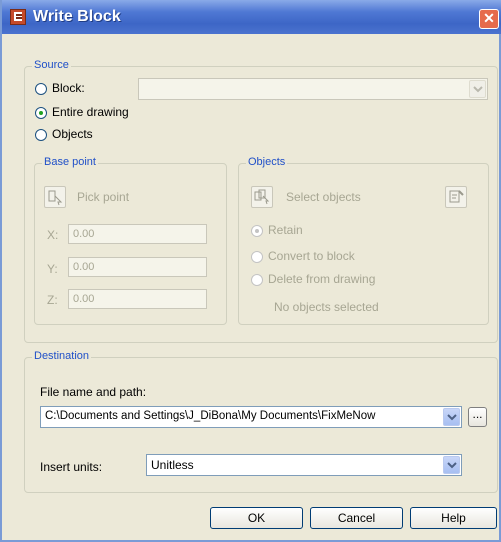  I want to click on x-field: 0.00, so click(137, 234).